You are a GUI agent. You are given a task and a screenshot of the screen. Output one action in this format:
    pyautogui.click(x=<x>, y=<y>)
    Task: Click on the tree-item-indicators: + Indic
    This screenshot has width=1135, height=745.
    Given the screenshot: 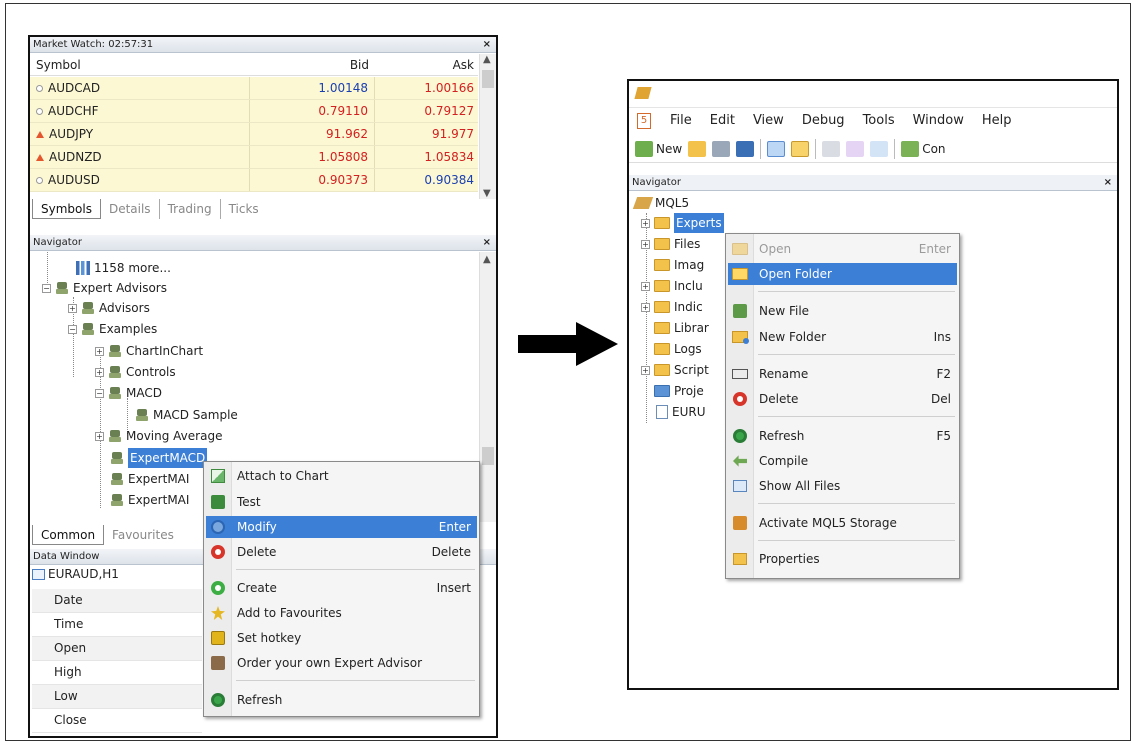 What is the action you would take?
    pyautogui.click(x=672, y=307)
    